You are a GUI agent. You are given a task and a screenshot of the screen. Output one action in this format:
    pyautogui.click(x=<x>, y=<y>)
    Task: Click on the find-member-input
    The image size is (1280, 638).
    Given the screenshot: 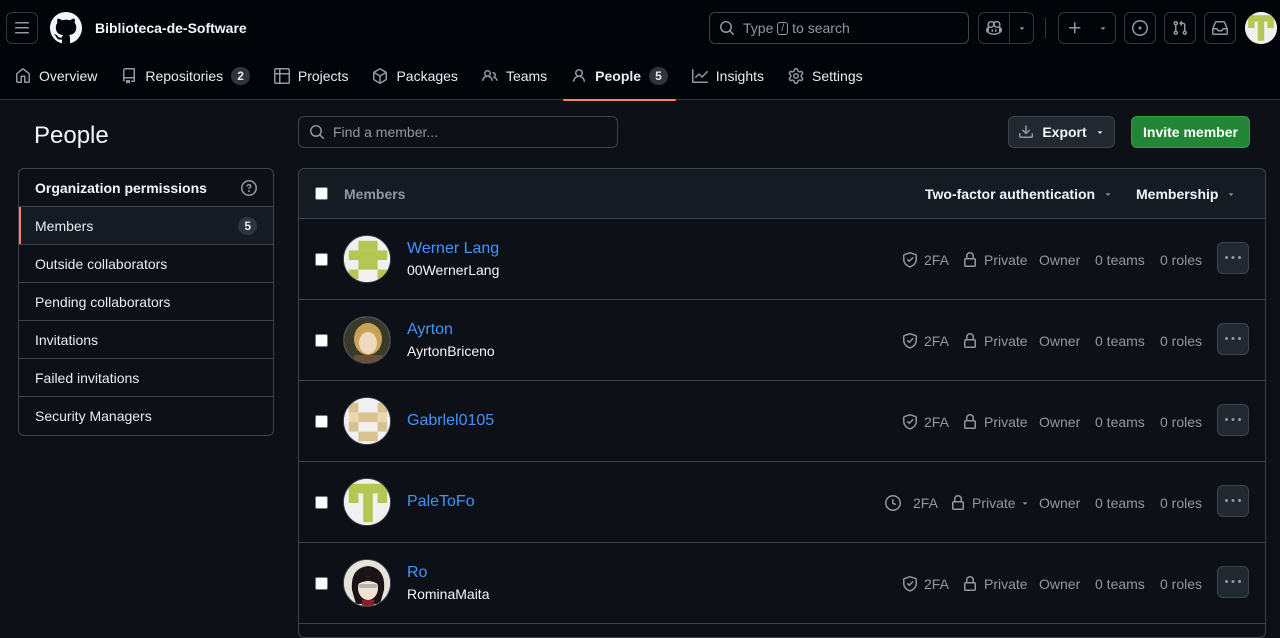 What is the action you would take?
    pyautogui.click(x=468, y=132)
    